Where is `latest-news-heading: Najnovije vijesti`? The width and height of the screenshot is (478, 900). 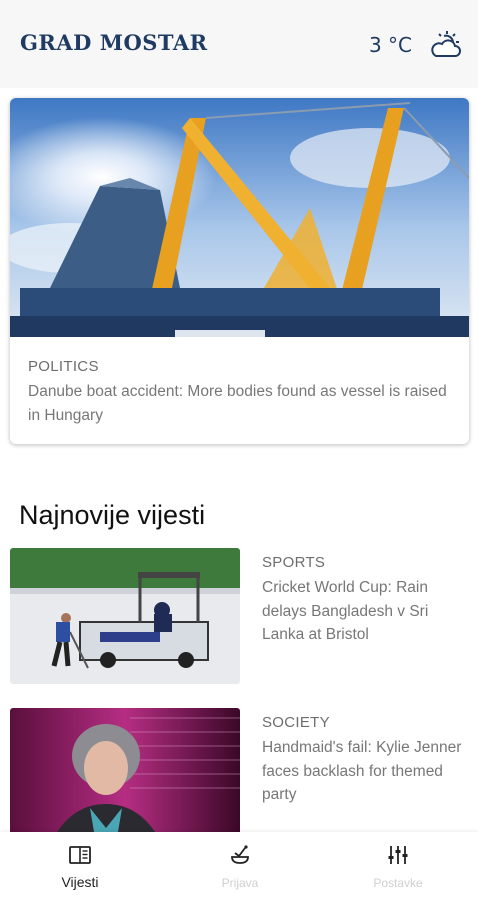 latest-news-heading: Najnovije vijesti is located at coordinates (112, 515).